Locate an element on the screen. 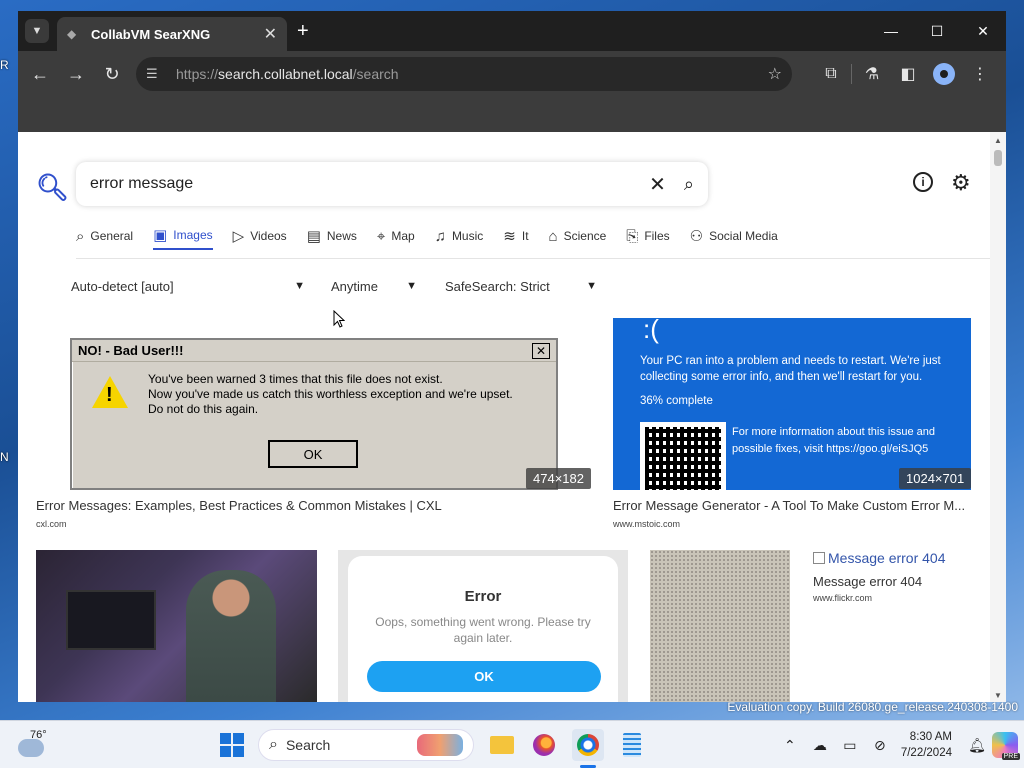  tab-videos: ▷ Videos is located at coordinates (260, 236).